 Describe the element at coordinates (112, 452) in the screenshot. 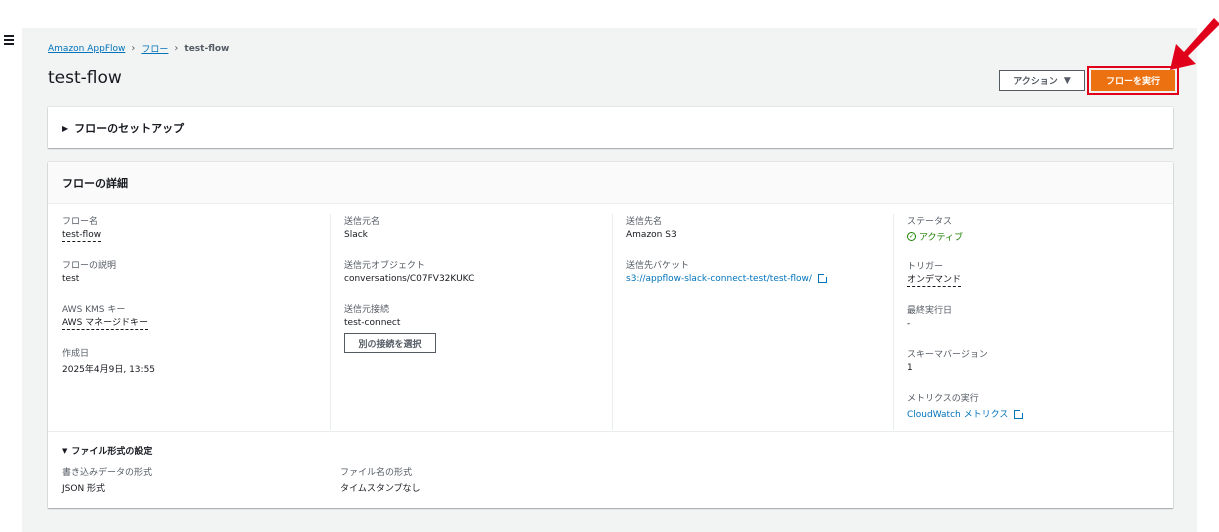

I see `file-format-title: ファイル形式の設定` at that location.